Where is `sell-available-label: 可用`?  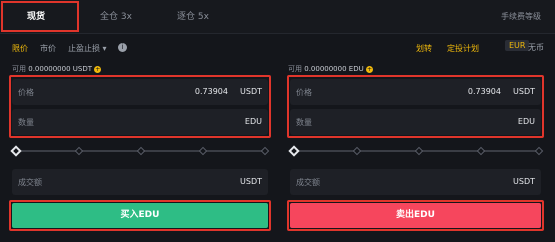
sell-available-label: 可用 is located at coordinates (295, 69).